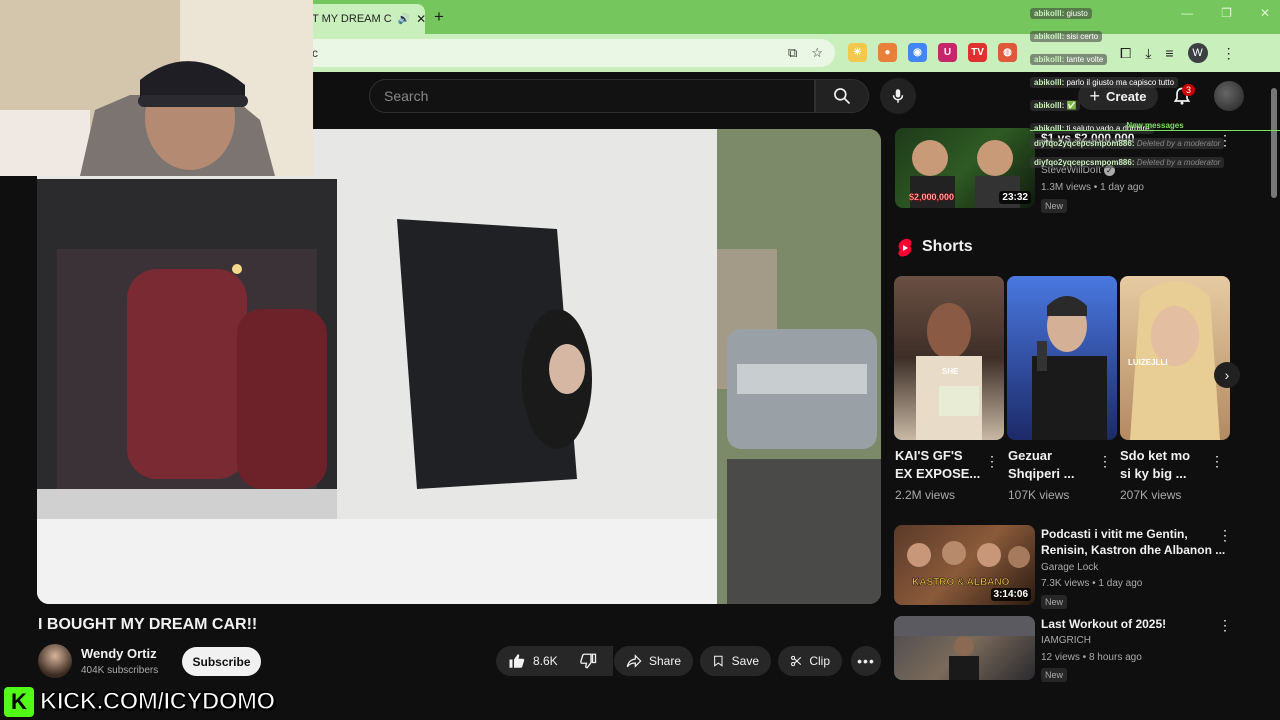 The height and width of the screenshot is (720, 1280). I want to click on new-tab-button: +, so click(439, 17).